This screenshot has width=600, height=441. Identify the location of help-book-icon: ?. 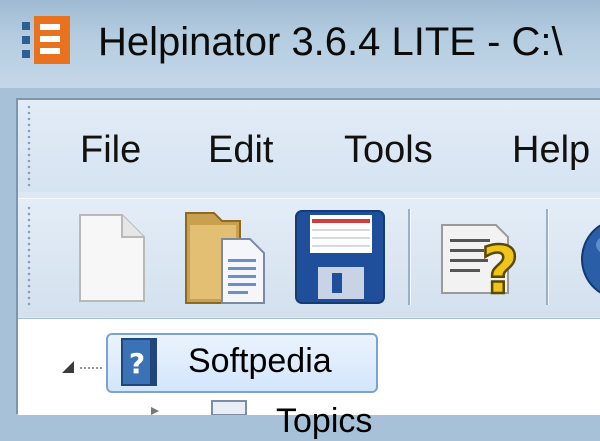
(139, 362).